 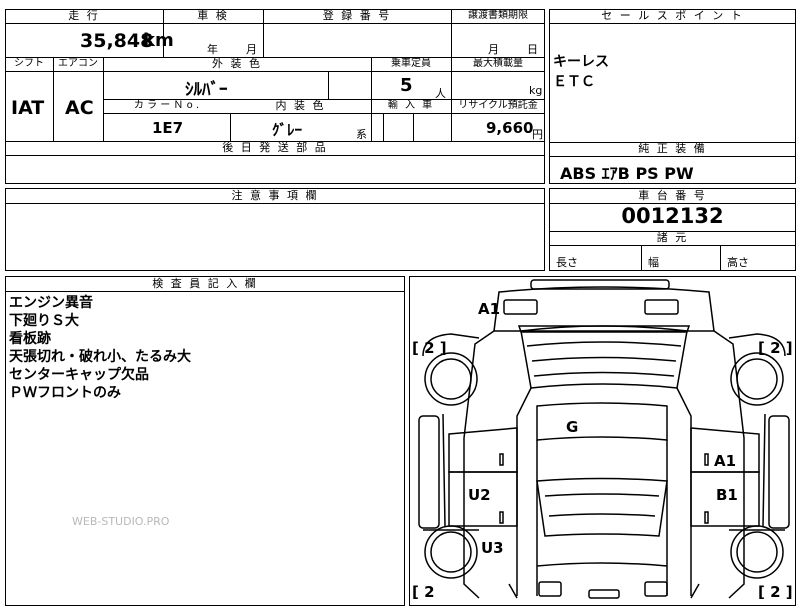 I want to click on max-load-unit: kg, so click(x=536, y=90).